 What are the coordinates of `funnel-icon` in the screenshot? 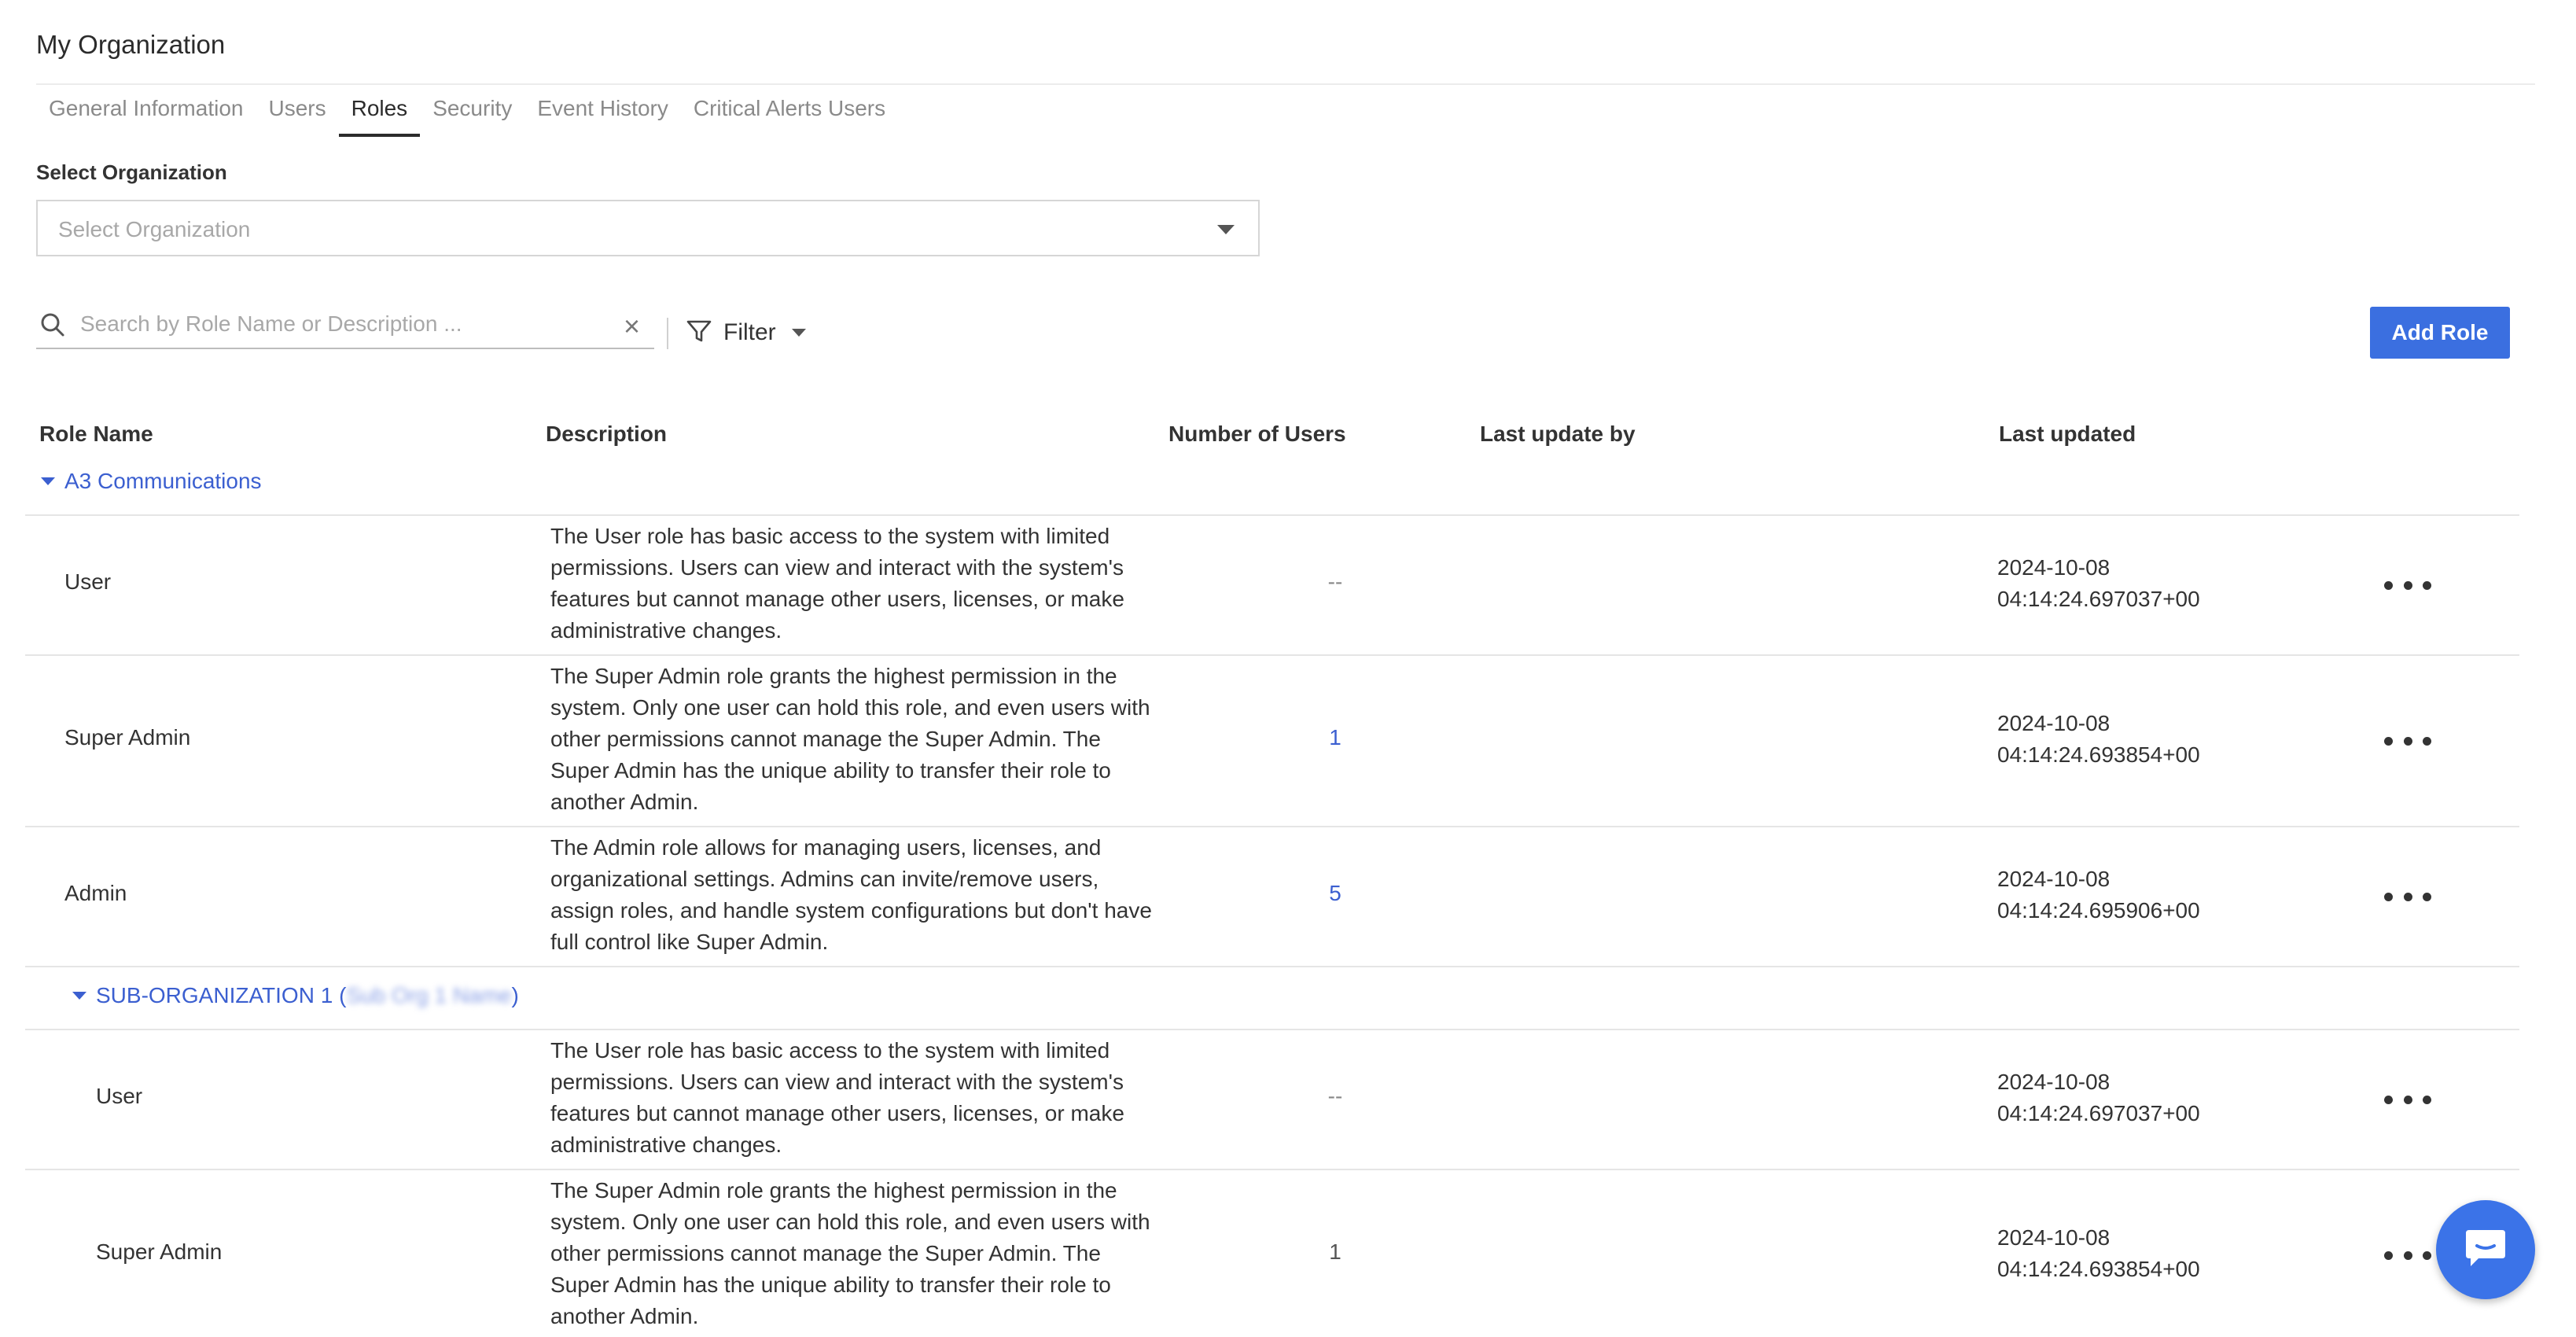 It's located at (699, 333).